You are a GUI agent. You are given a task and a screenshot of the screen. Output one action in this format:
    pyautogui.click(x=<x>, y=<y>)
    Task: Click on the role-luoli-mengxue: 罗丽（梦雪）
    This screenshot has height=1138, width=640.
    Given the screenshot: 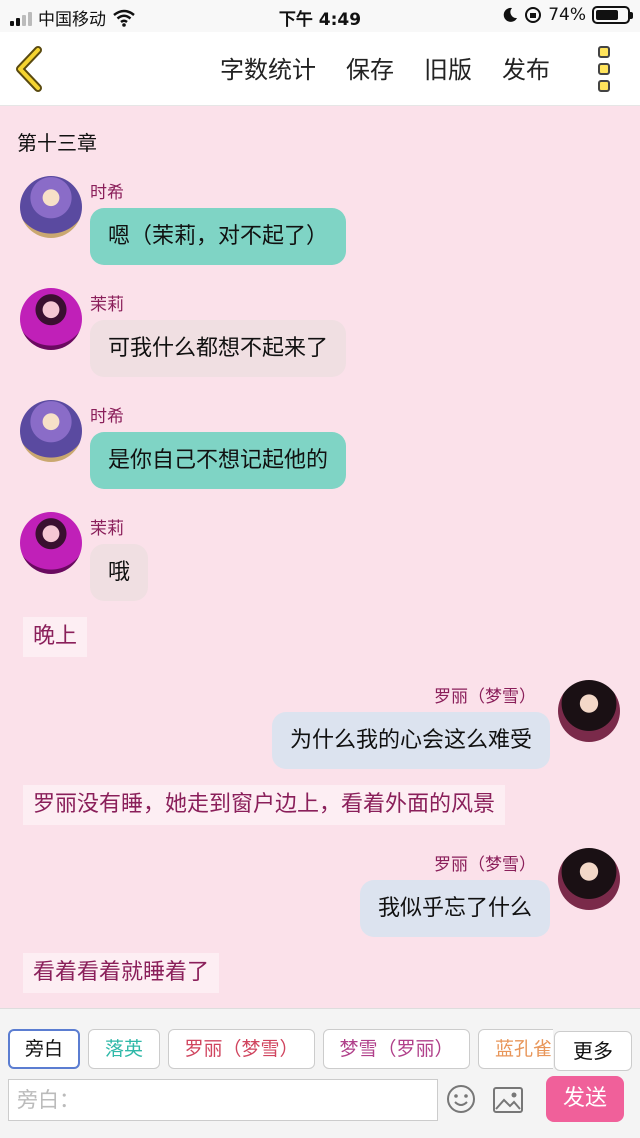 What is the action you would take?
    pyautogui.click(x=241, y=1049)
    